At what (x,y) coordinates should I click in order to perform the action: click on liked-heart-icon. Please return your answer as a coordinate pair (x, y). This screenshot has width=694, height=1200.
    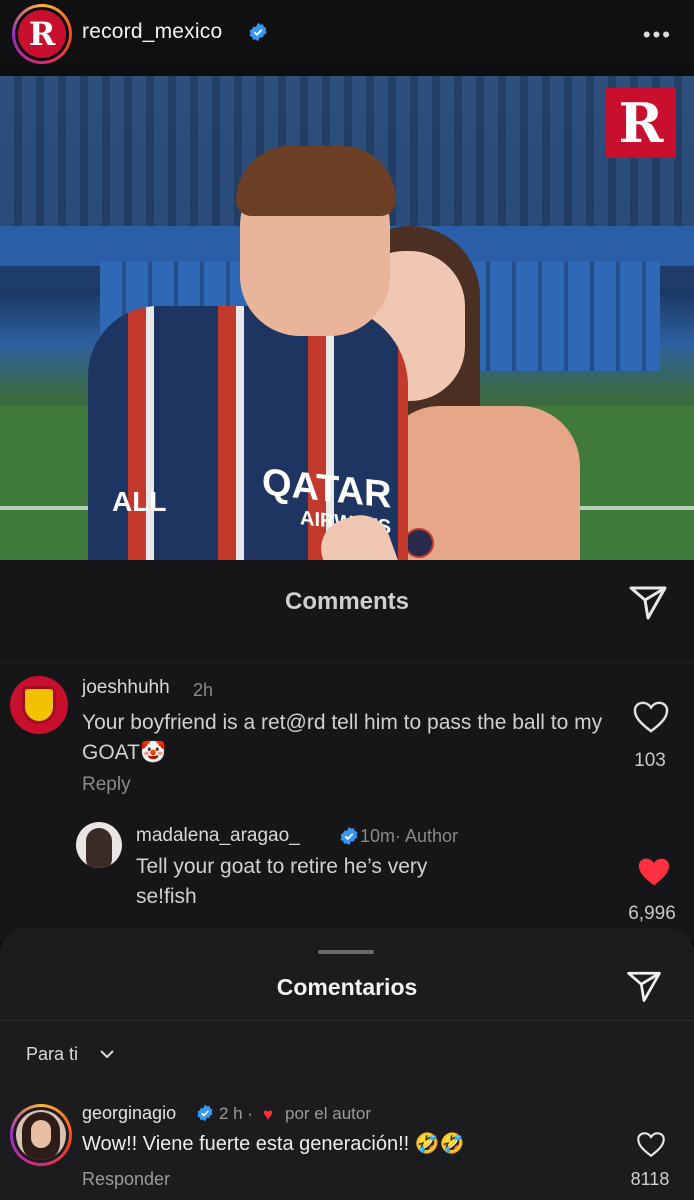
    Looking at the image, I should click on (654, 872).